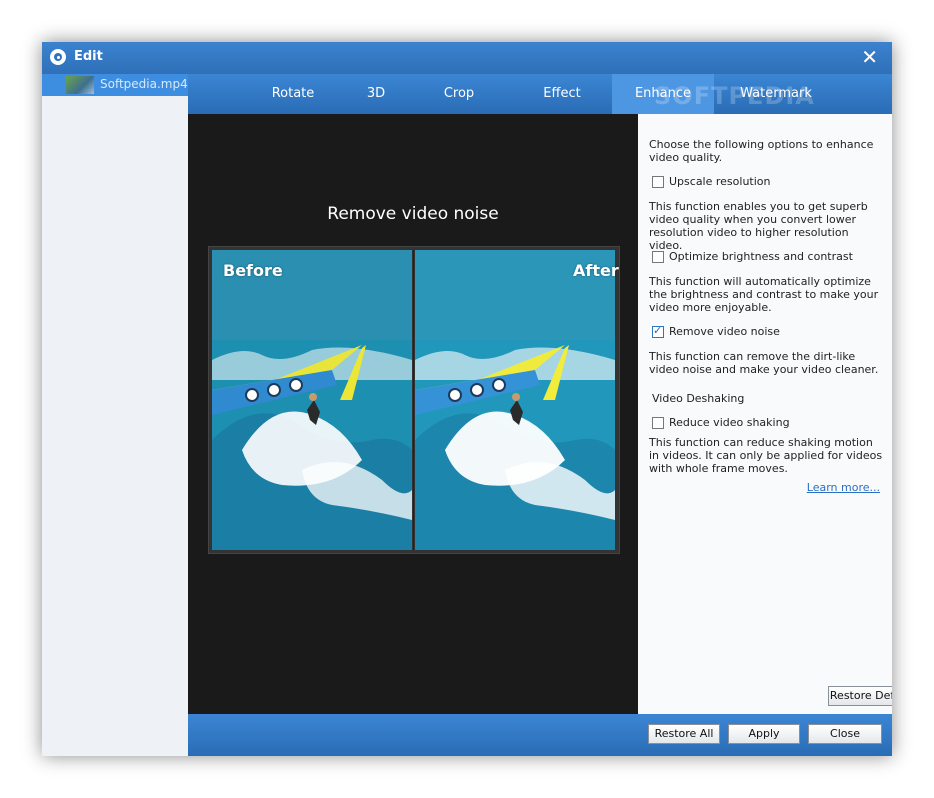 The width and height of the screenshot is (934, 798). I want to click on file-list-item: Softpedia.mp4, so click(115, 85).